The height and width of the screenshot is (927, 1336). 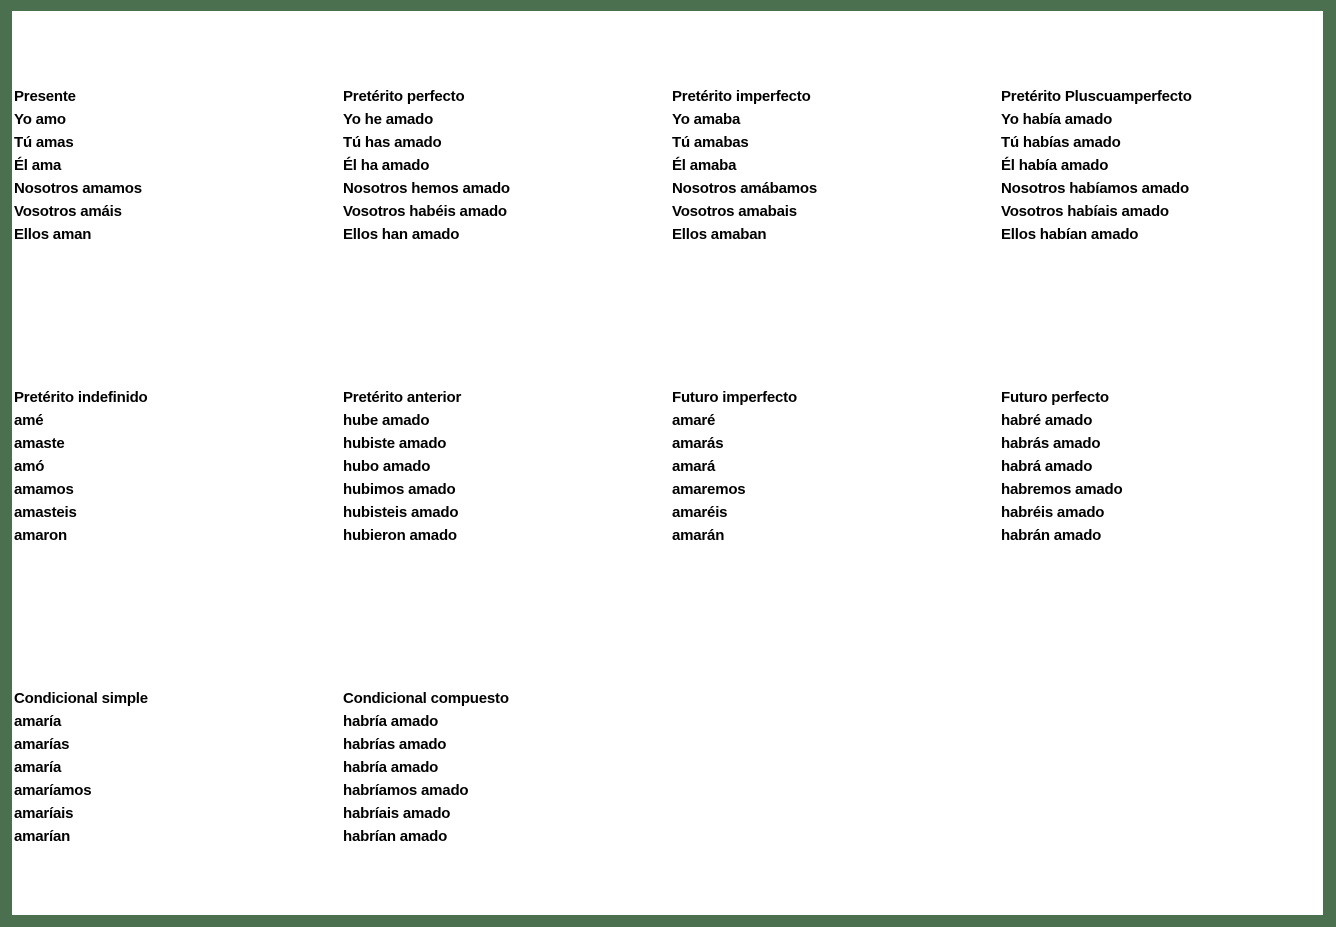 What do you see at coordinates (1095, 188) in the screenshot?
I see `conjugation-form: Nosotros habíamos amado` at bounding box center [1095, 188].